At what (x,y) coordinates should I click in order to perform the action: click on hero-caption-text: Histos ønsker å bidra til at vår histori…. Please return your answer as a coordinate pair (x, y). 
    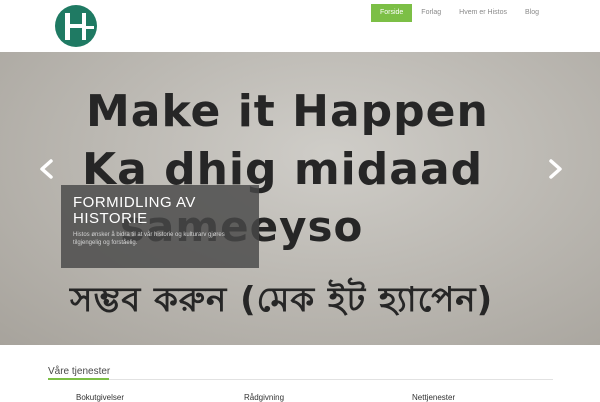
    Looking at the image, I should click on (149, 239).